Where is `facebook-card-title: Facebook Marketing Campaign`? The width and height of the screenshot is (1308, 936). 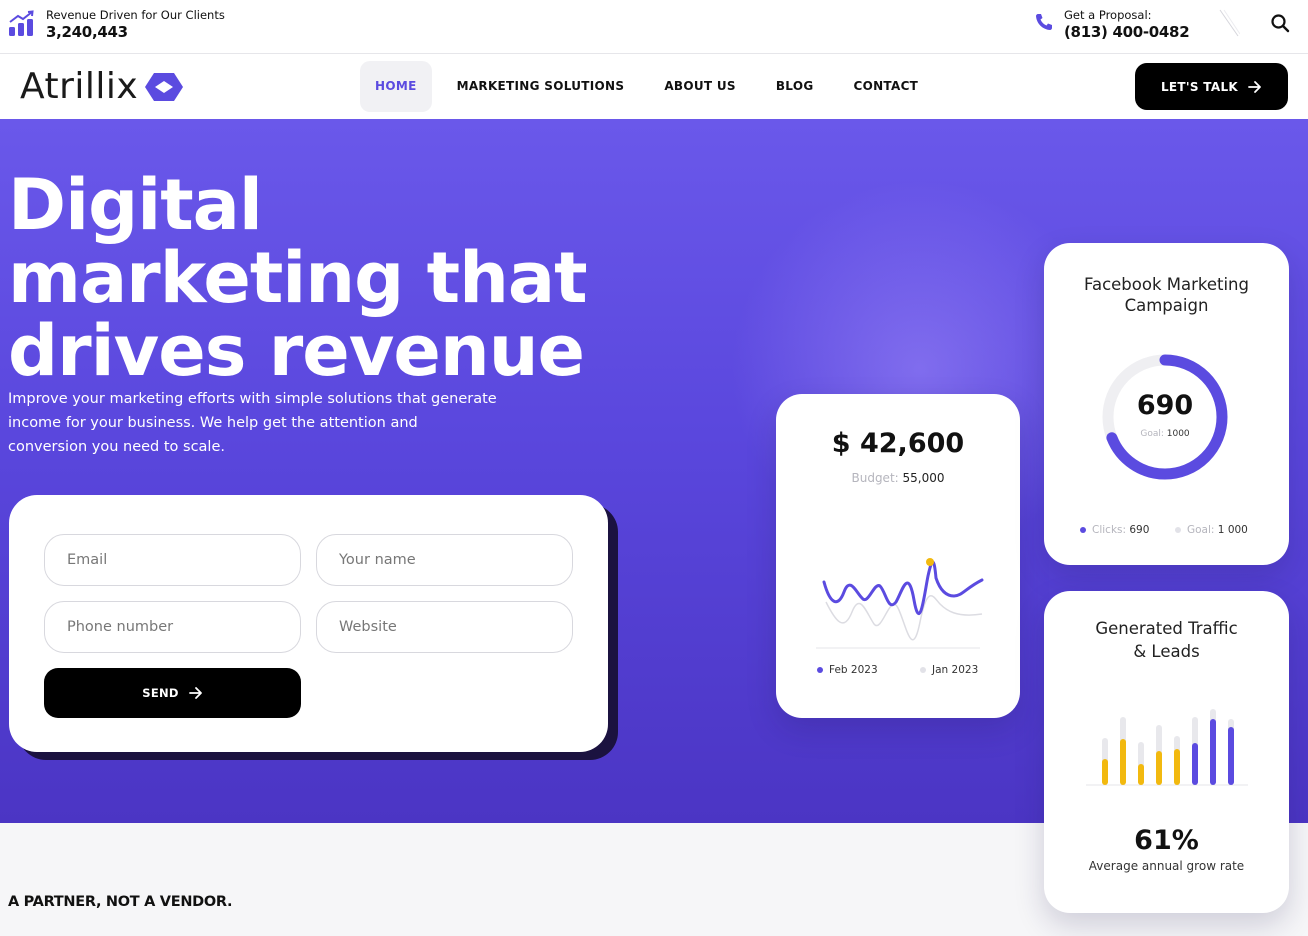
facebook-card-title: Facebook Marketing Campaign is located at coordinates (1166, 295).